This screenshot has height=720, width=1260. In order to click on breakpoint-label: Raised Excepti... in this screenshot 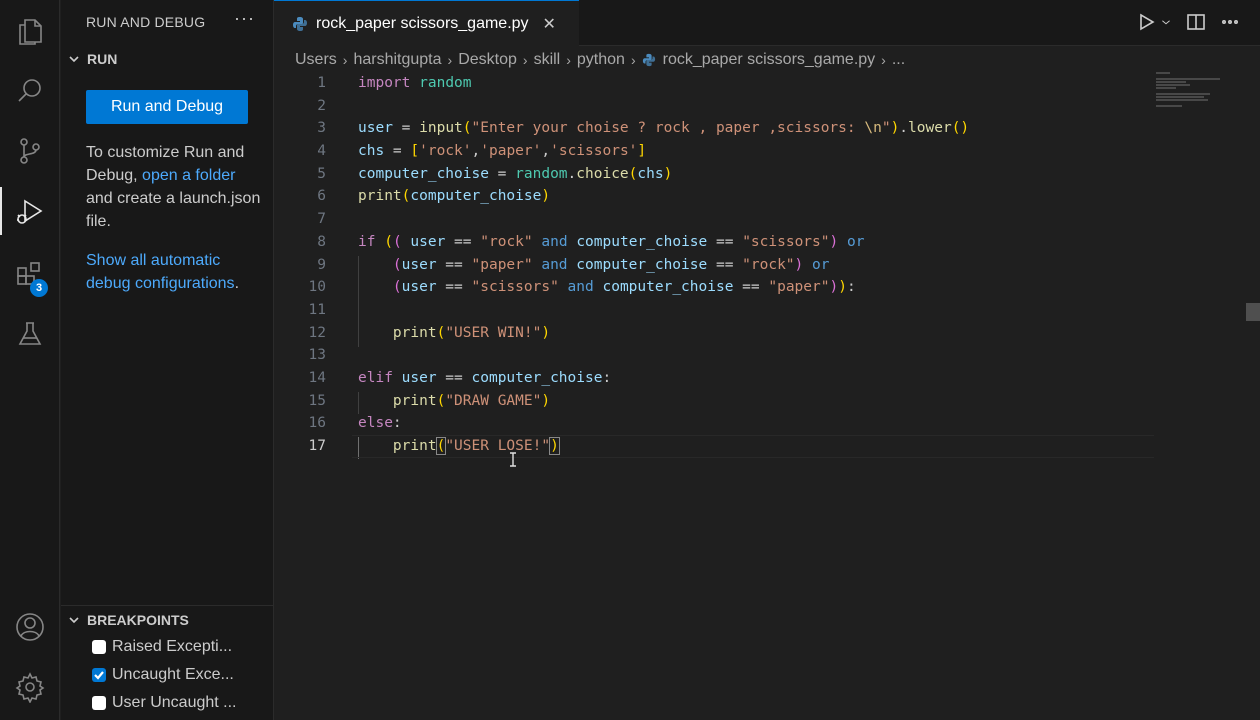, I will do `click(172, 646)`.